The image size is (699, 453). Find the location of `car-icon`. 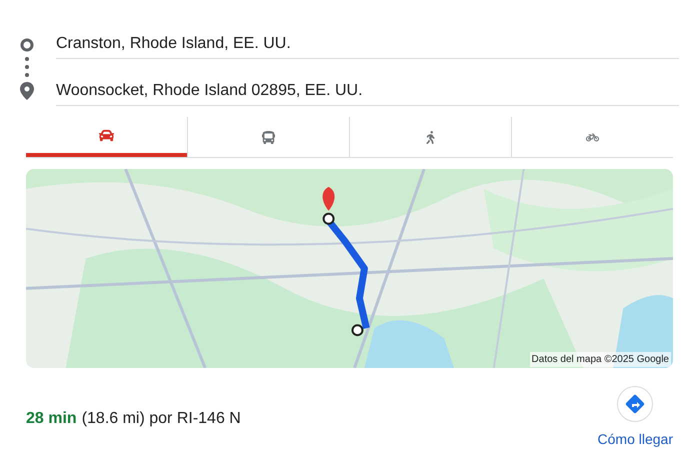

car-icon is located at coordinates (106, 135).